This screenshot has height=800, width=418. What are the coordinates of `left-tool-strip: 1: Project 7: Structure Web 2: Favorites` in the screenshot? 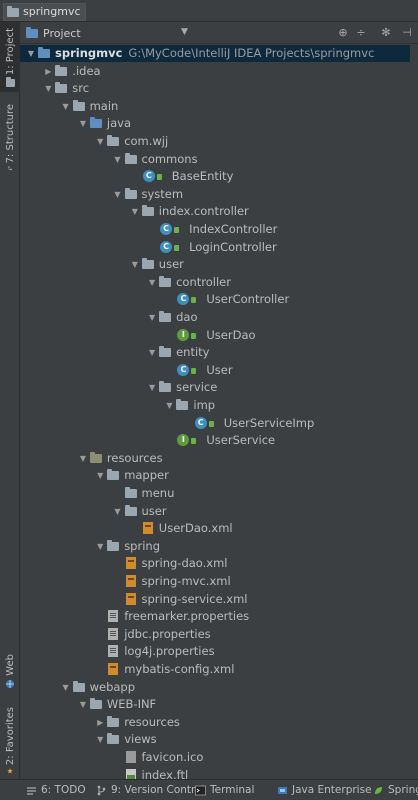 It's located at (10, 400).